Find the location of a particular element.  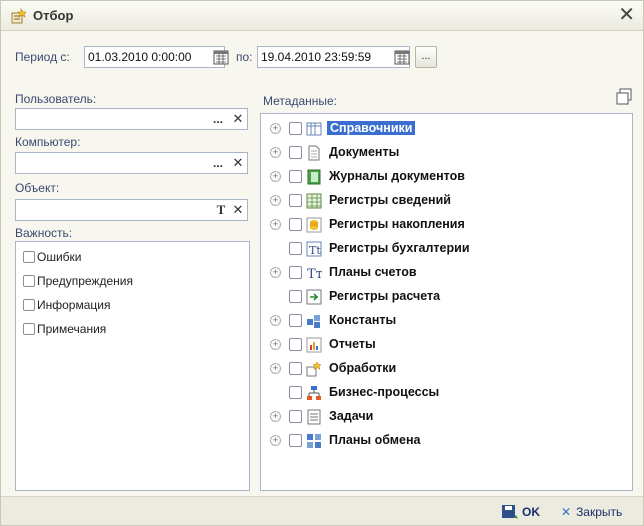

tree-item-label: Регистры сведений is located at coordinates (390, 200).